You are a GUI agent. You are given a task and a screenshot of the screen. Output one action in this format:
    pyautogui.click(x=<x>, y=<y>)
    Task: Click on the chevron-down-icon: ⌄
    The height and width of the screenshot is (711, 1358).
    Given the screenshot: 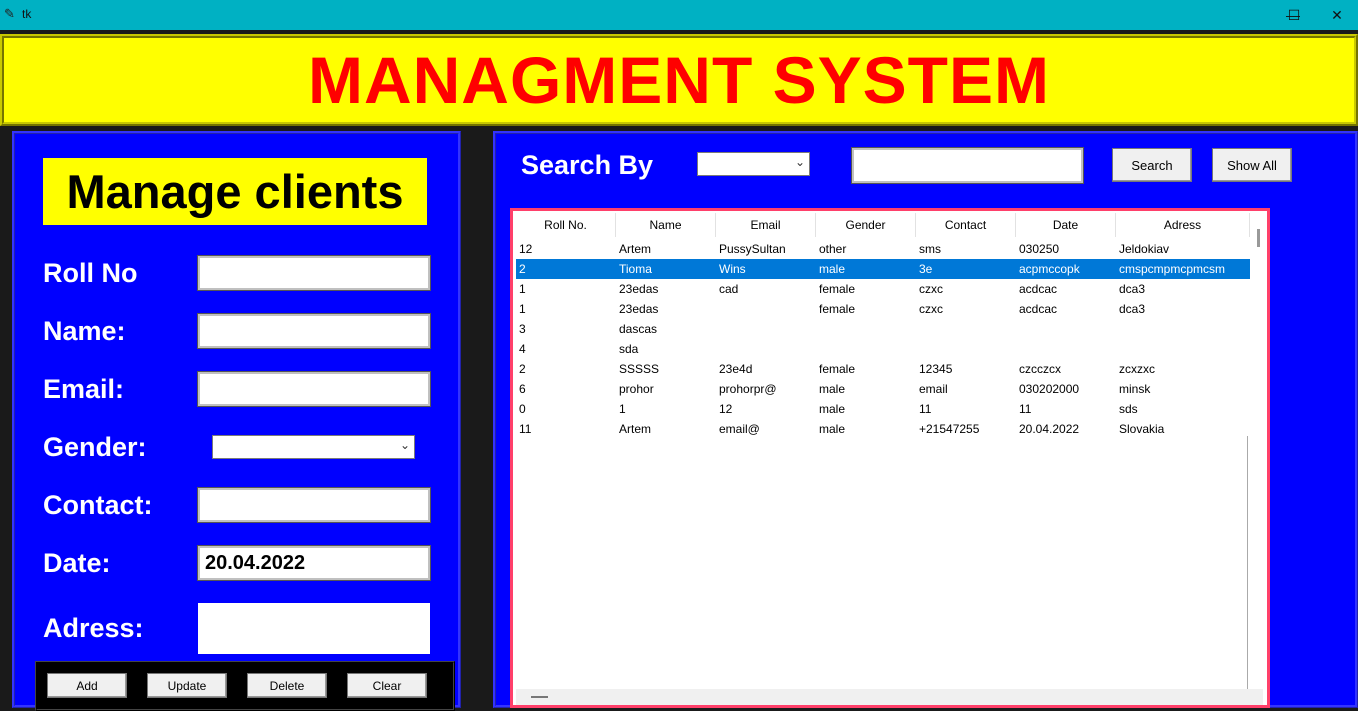 What is the action you would take?
    pyautogui.click(x=404, y=445)
    